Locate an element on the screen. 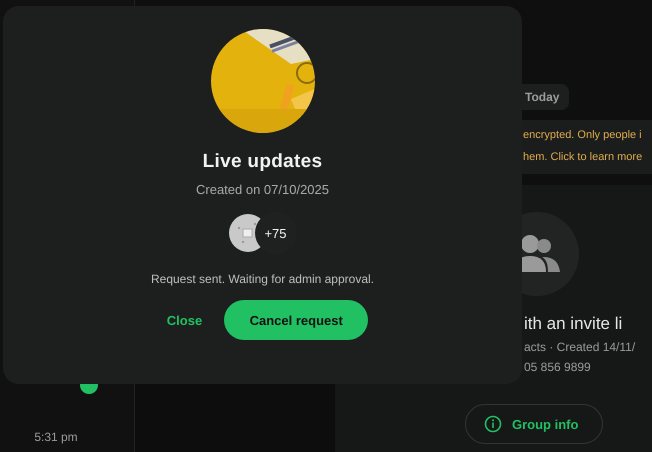 Image resolution: width=652 pixels, height=452 pixels. info-icon is located at coordinates (493, 424).